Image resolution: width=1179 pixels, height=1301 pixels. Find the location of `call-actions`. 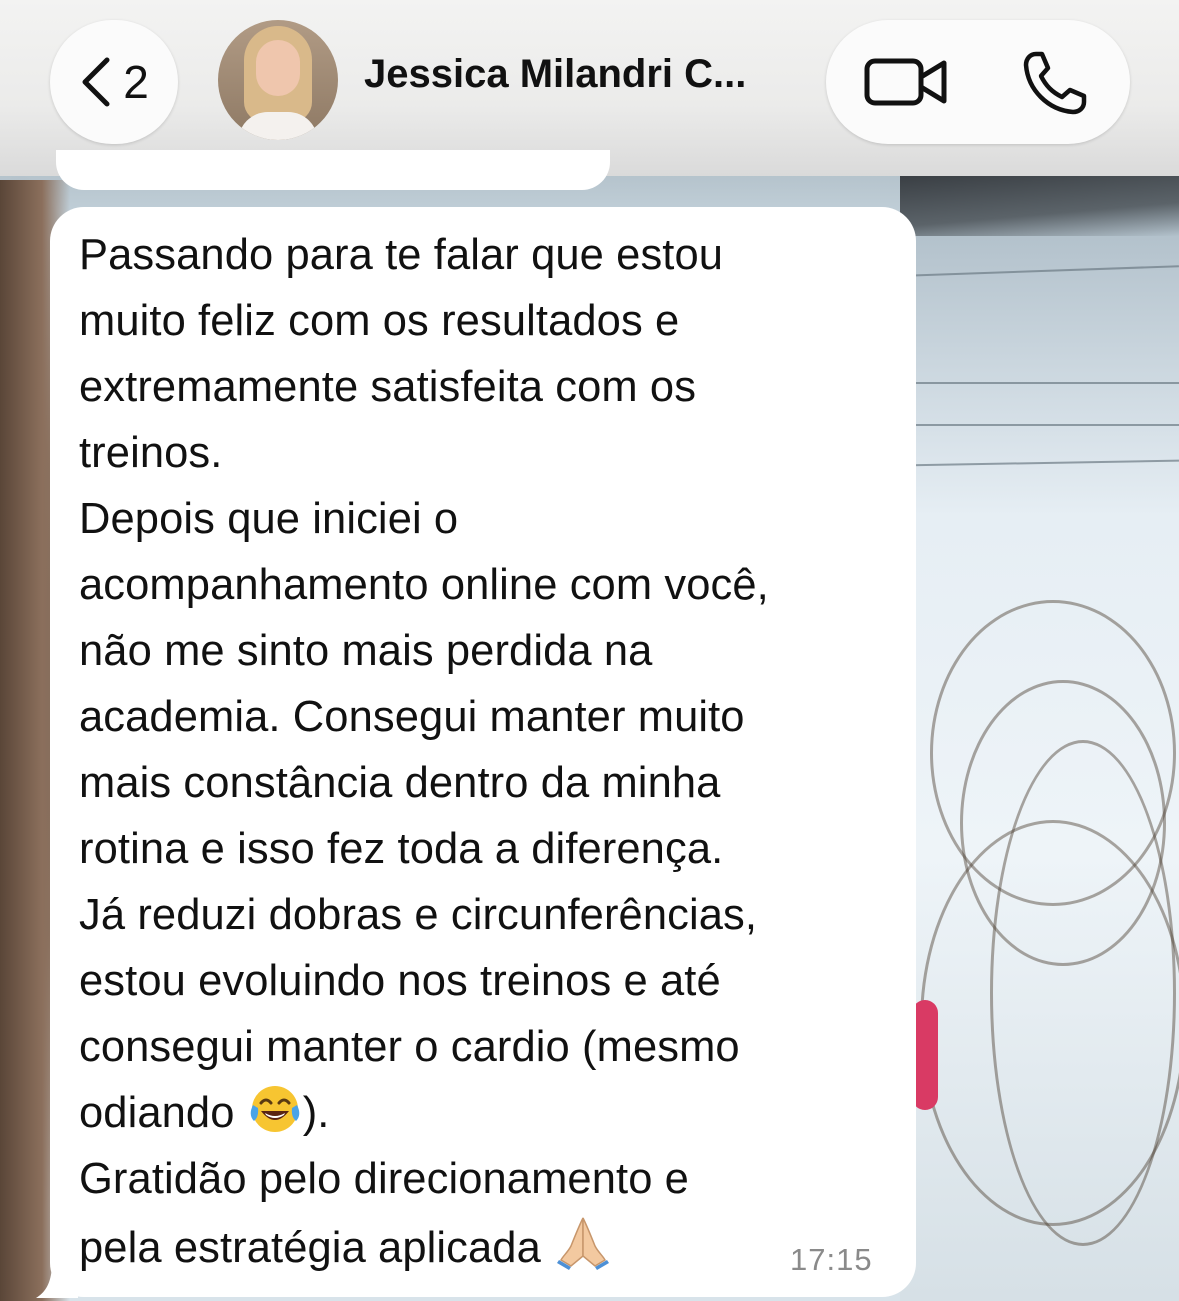

call-actions is located at coordinates (978, 82).